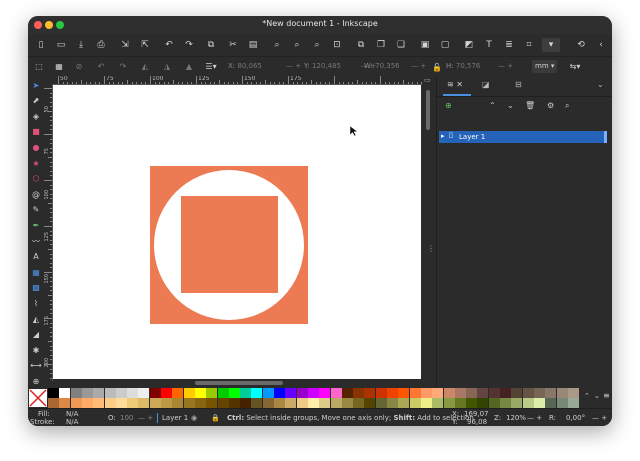  Describe the element at coordinates (36, 319) in the screenshot. I see `paint-bucket-tool-icon: ◭` at that location.